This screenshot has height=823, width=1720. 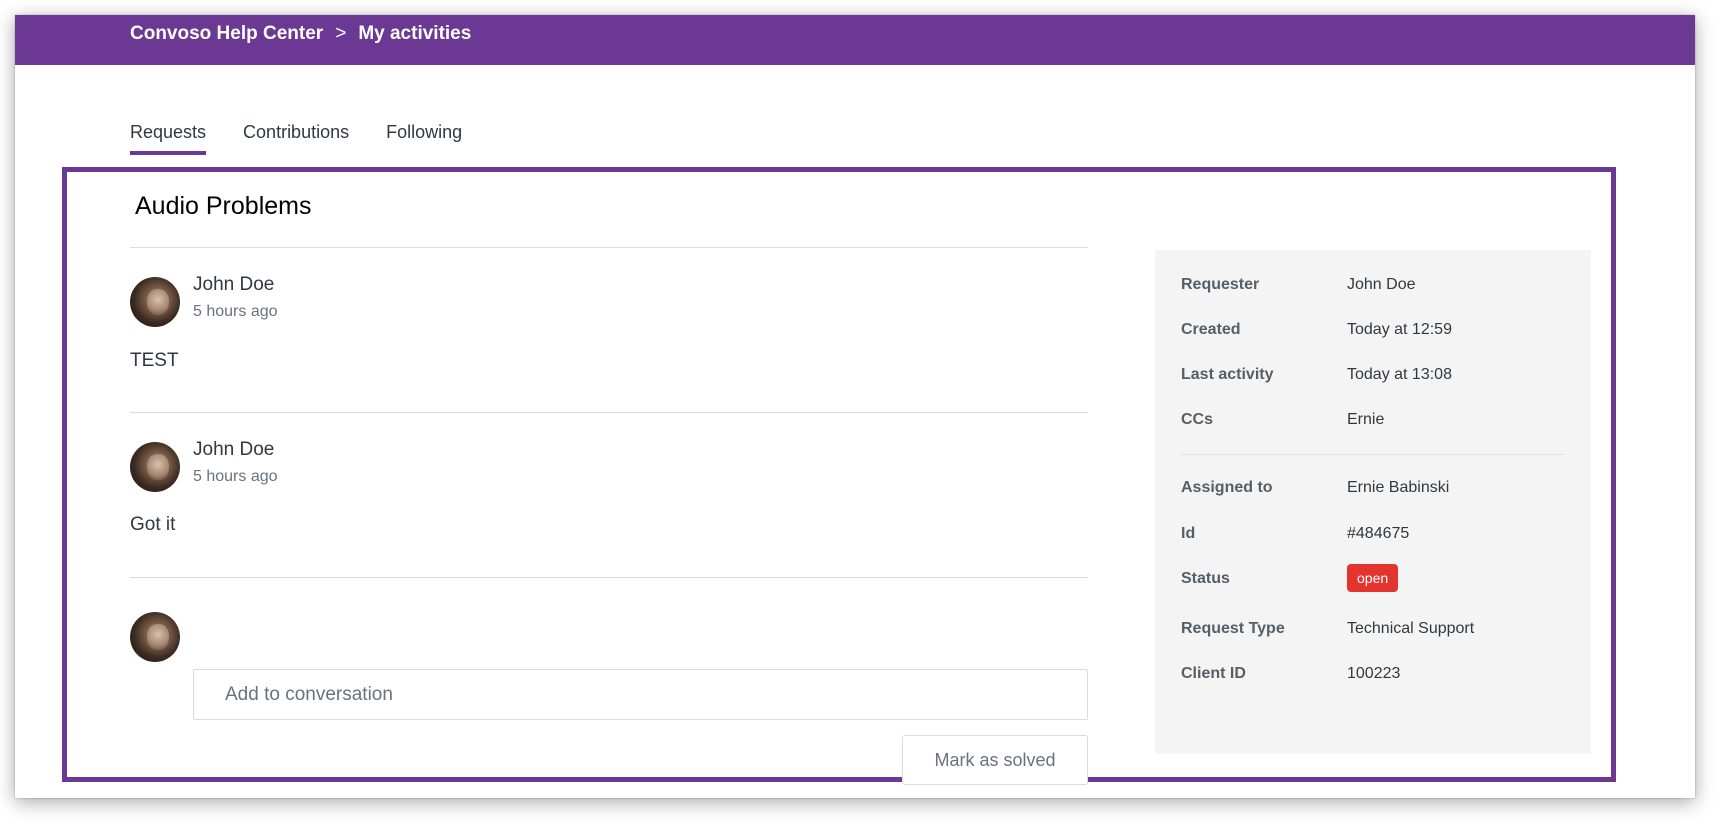 I want to click on detail-value: 100223, so click(x=1374, y=673).